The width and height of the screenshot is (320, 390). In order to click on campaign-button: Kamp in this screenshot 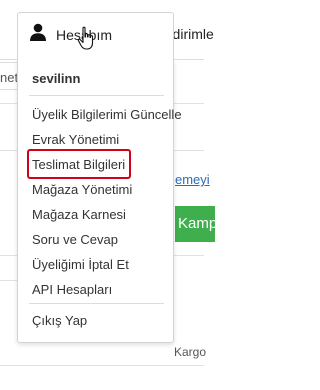, I will do `click(195, 224)`.